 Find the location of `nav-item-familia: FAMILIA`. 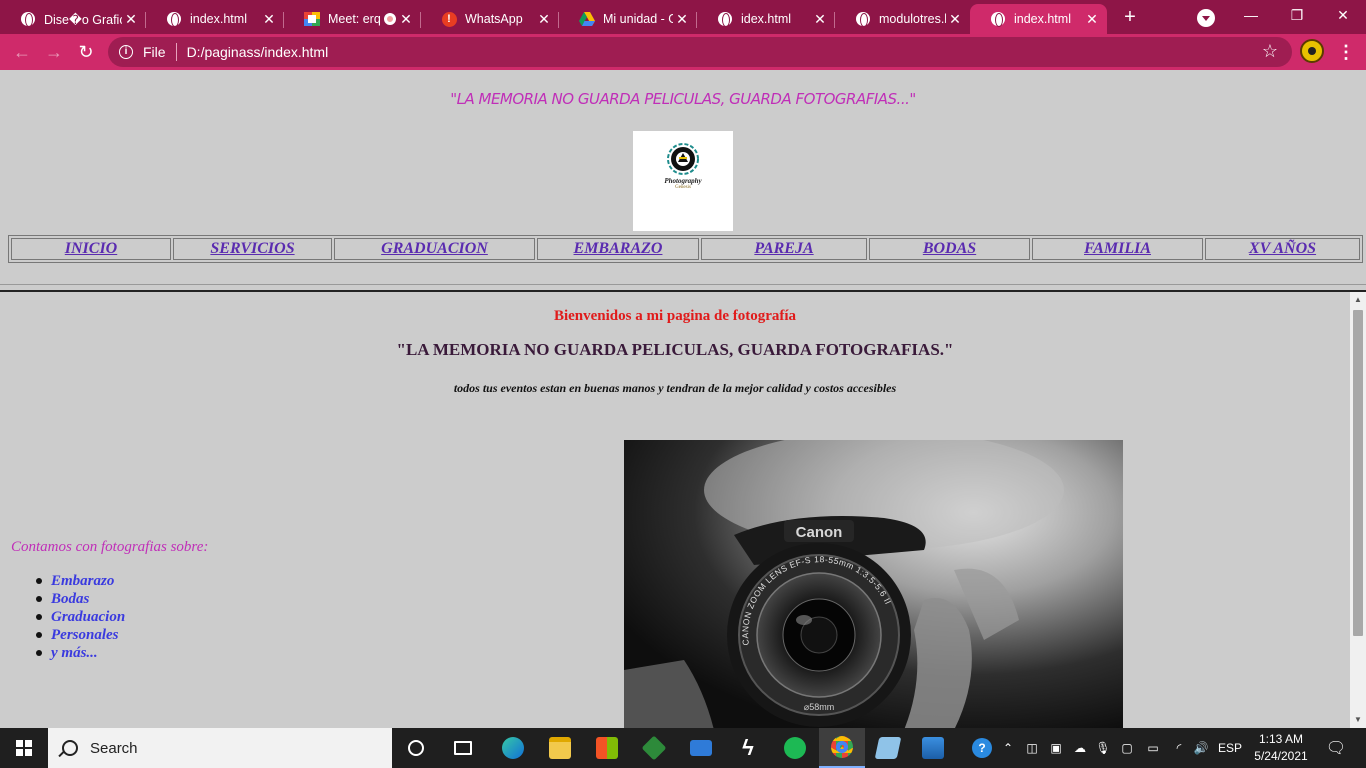

nav-item-familia: FAMILIA is located at coordinates (1117, 249).